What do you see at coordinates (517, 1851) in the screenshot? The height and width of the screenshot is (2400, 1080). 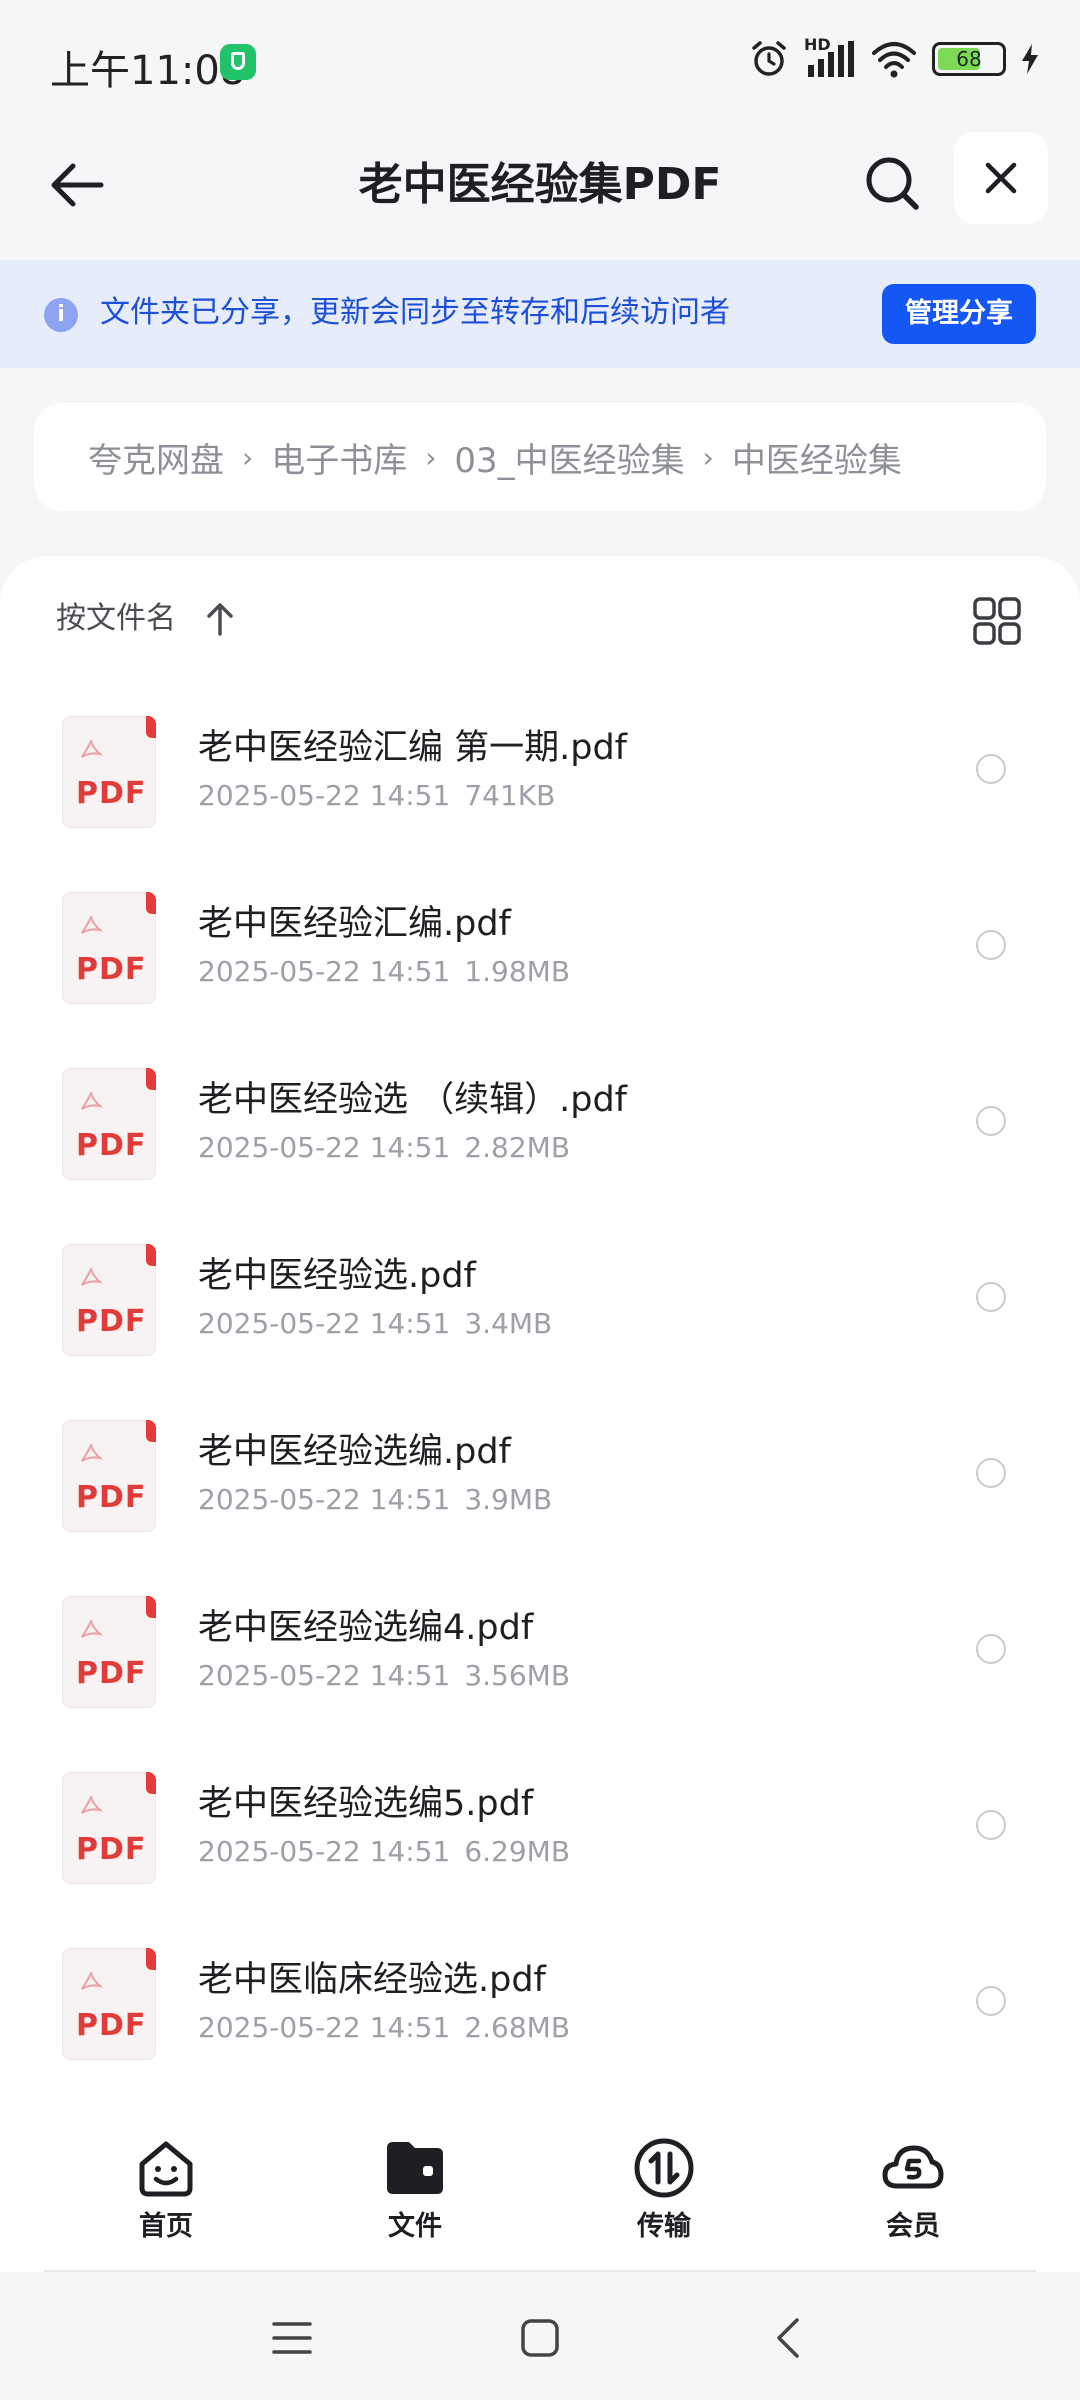 I see `file-size: 6.29MB` at bounding box center [517, 1851].